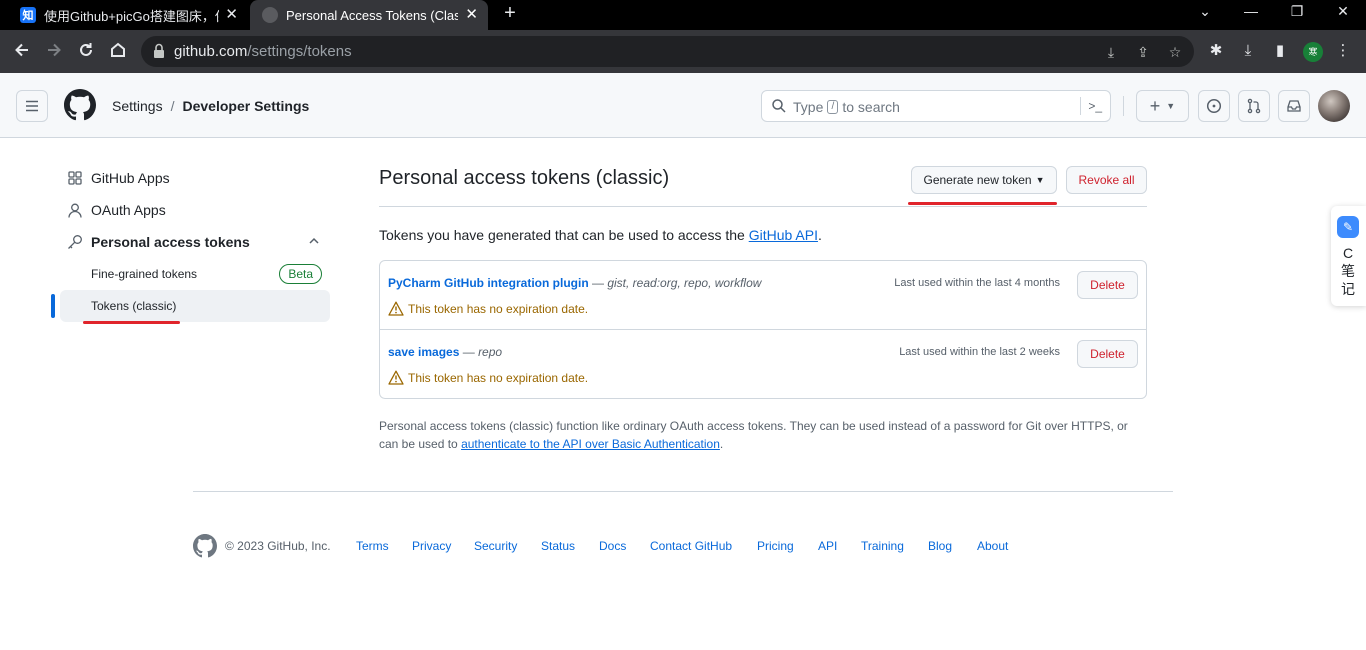 Image resolution: width=1366 pixels, height=650 pixels. Describe the element at coordinates (992, 546) in the screenshot. I see `footer-link-about: About` at that location.